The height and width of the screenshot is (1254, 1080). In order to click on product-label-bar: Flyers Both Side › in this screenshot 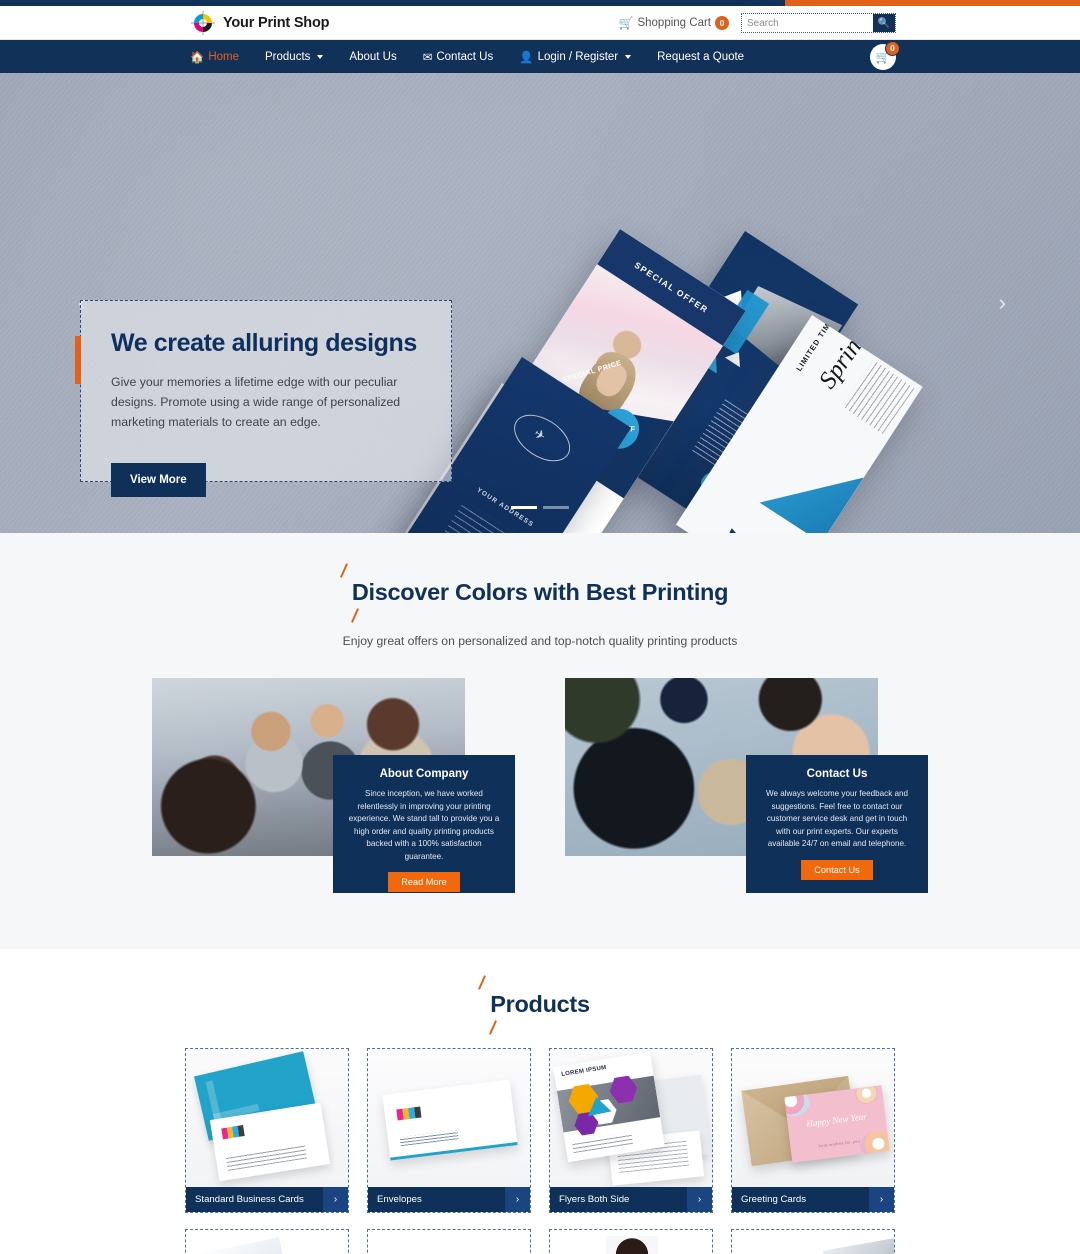, I will do `click(631, 1199)`.